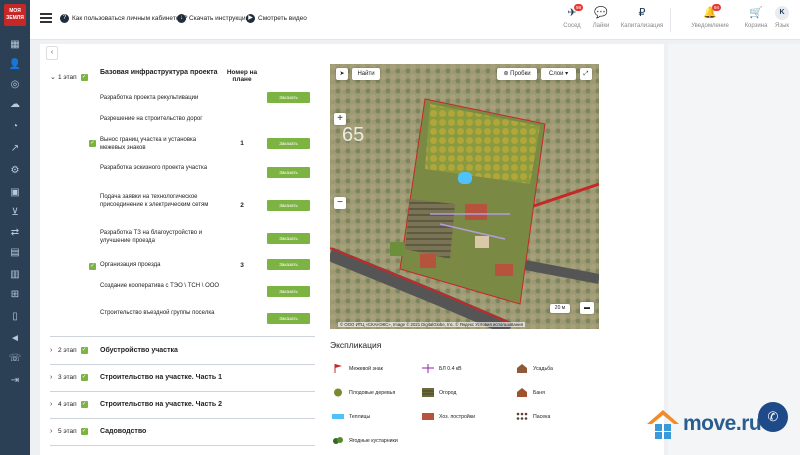 The height and width of the screenshot is (455, 800). Describe the element at coordinates (69, 431) in the screenshot. I see `stage-5-toggle: › 5 этап ✓` at that location.